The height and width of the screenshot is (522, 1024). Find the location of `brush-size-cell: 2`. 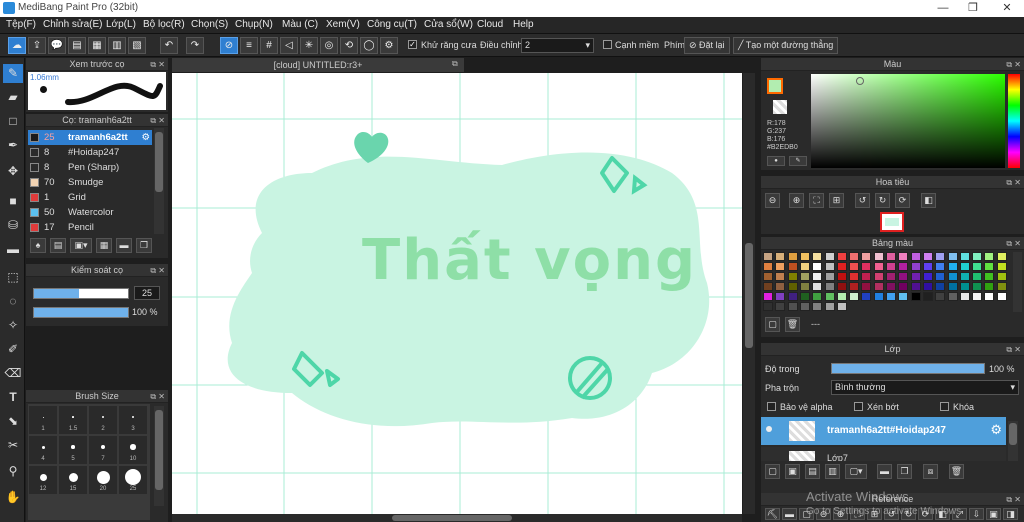

brush-size-cell: 2 is located at coordinates (103, 420).